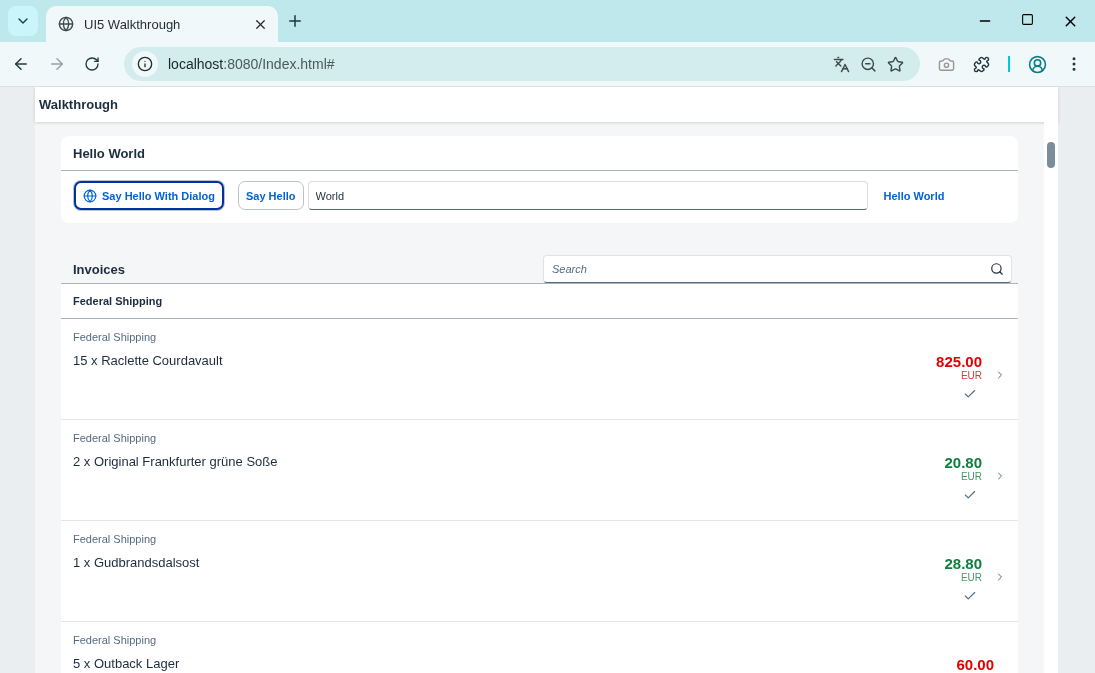 The height and width of the screenshot is (673, 1095). I want to click on translate-icon, so click(841, 64).